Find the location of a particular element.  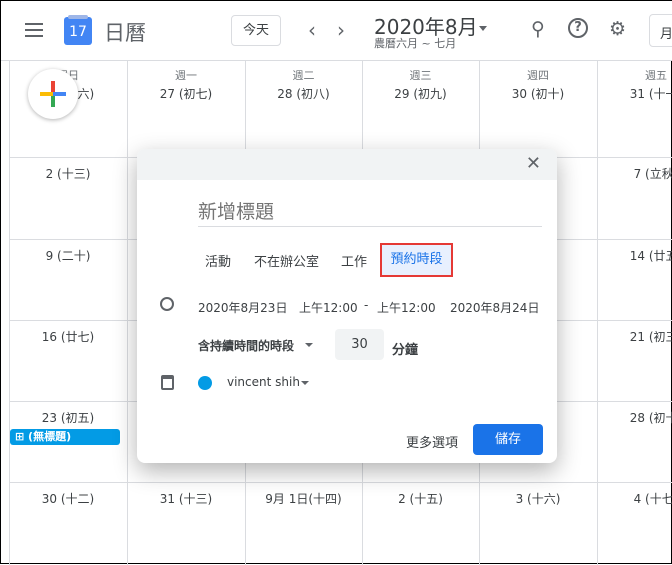

day-cell-label: 29 (初九) is located at coordinates (420, 93).